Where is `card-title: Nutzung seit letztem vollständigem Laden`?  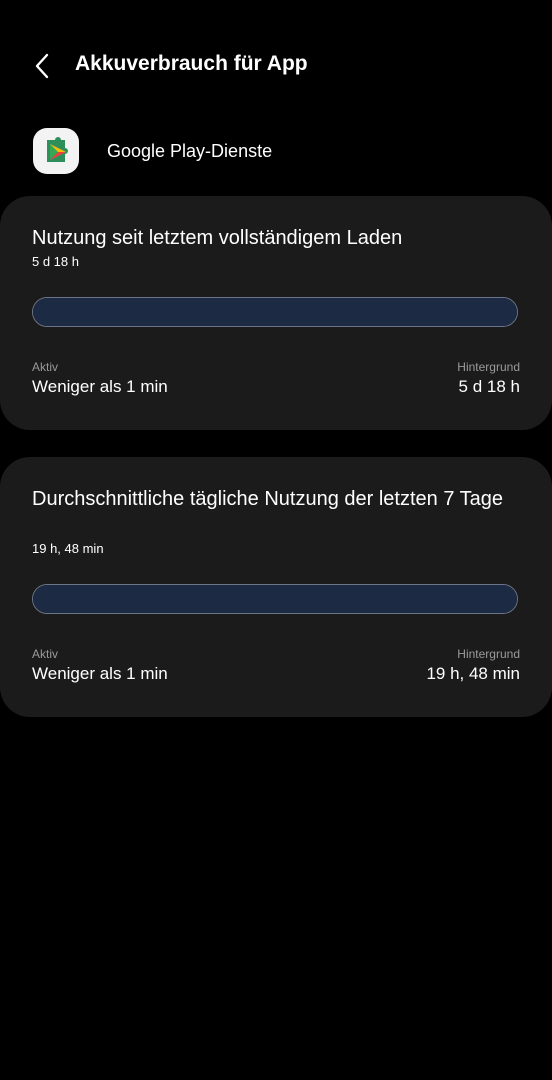 card-title: Nutzung seit letztem vollständigem Laden is located at coordinates (217, 238).